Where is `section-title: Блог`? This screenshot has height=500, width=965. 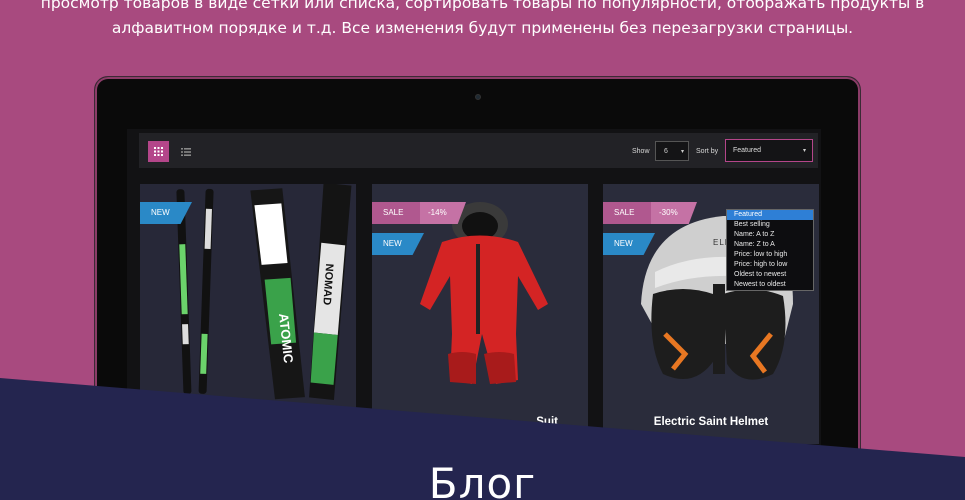
section-title: Блог is located at coordinates (482, 479).